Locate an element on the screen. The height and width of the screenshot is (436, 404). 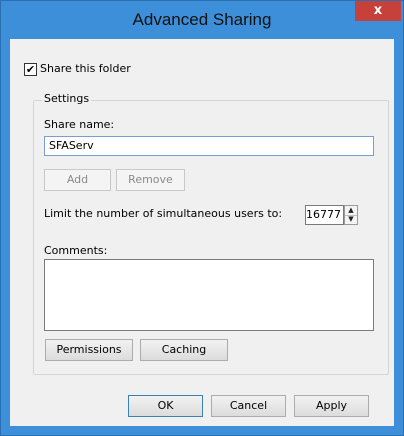
caching-button: Caching is located at coordinates (184, 350).